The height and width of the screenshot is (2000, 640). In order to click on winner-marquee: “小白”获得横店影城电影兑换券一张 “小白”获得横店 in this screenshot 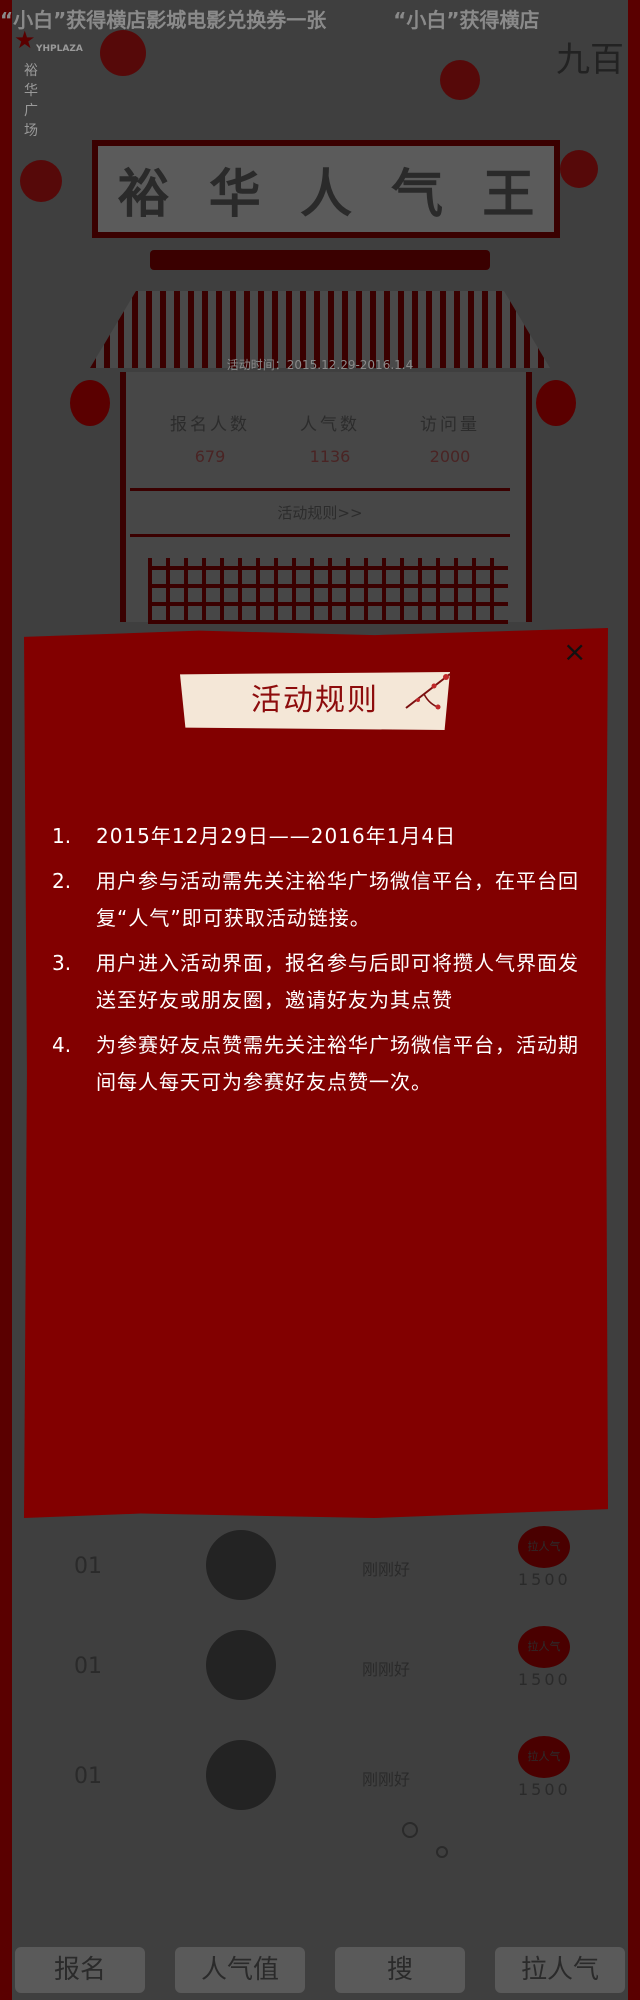, I will do `click(320, 20)`.